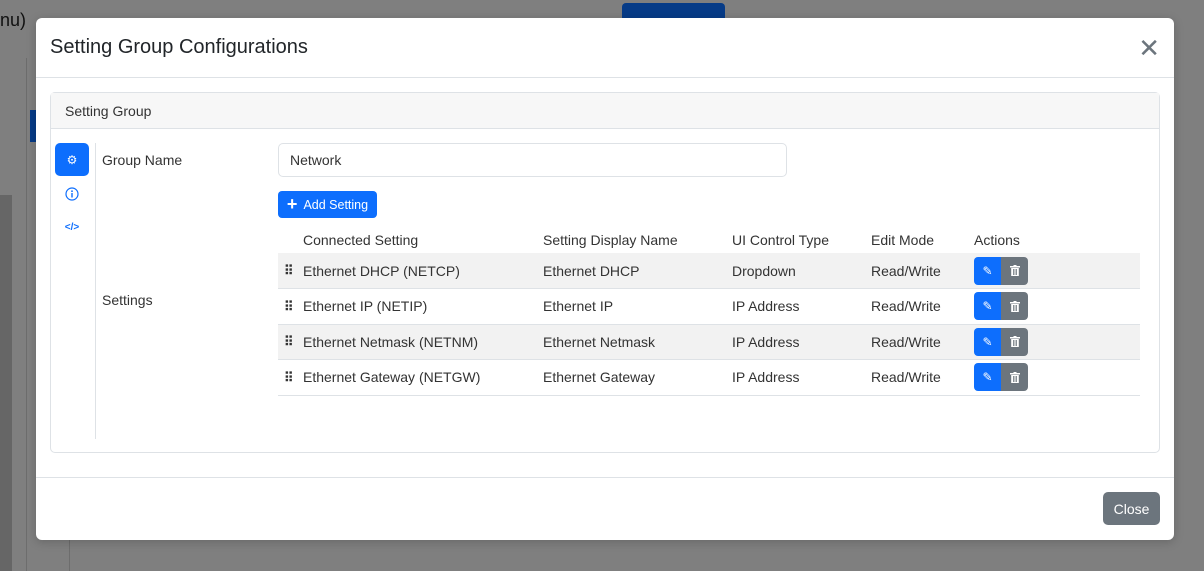 The height and width of the screenshot is (571, 1204). What do you see at coordinates (637, 271) in the screenshot?
I see `display-name: Ethernet DHCP` at bounding box center [637, 271].